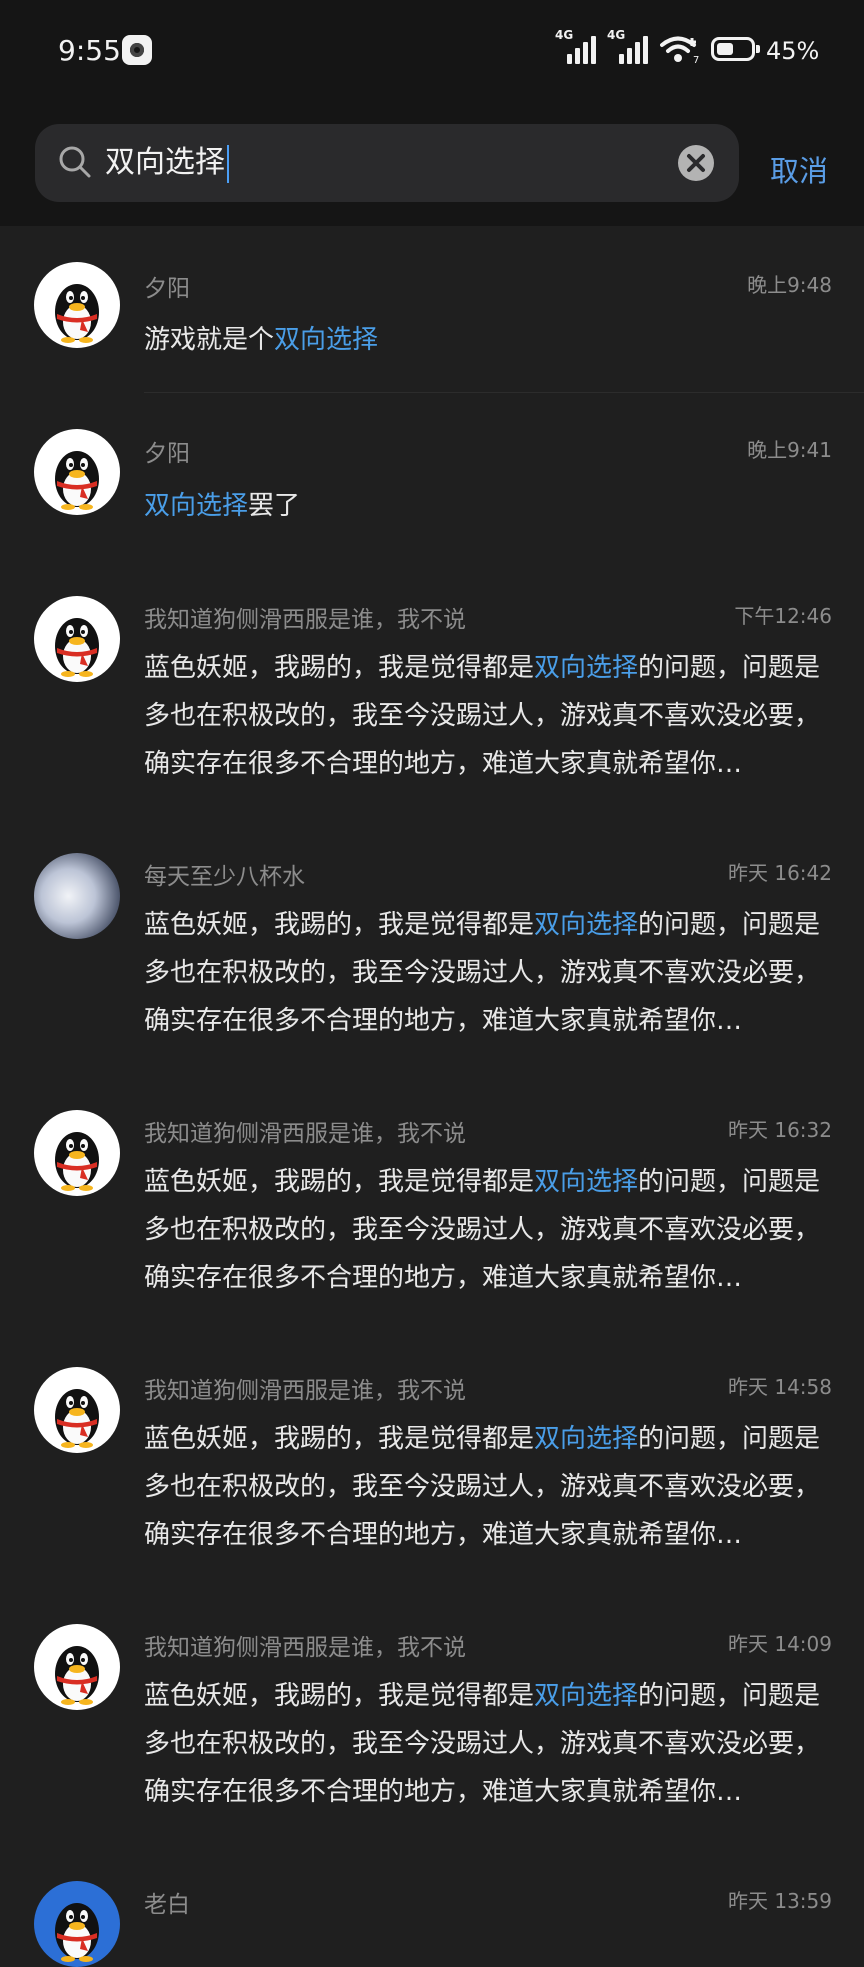 The height and width of the screenshot is (1967, 864). I want to click on cancel-button: 取消, so click(799, 169).